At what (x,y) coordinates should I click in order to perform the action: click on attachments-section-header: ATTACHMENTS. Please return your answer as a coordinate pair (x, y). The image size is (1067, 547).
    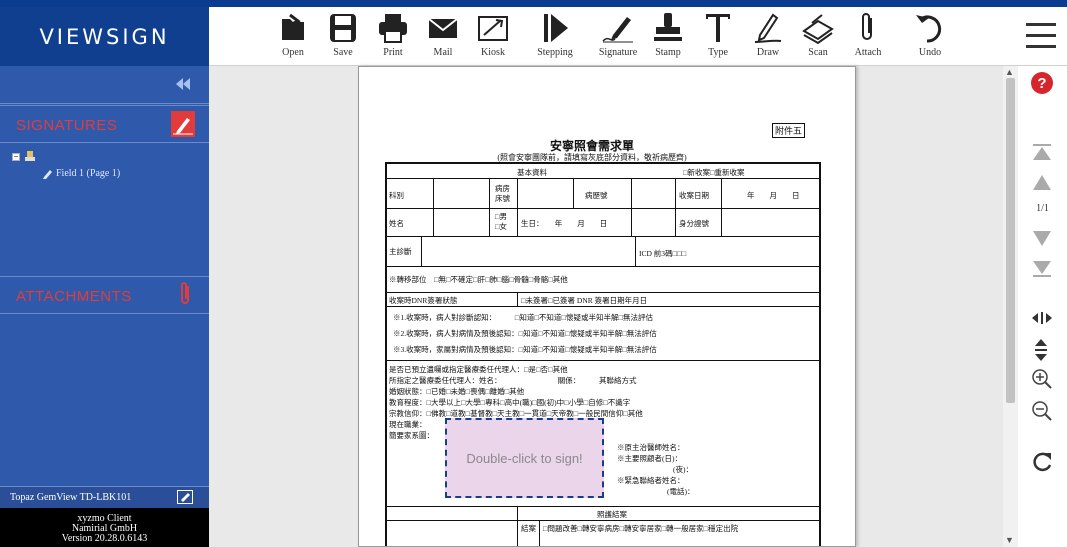
    Looking at the image, I should click on (104, 295).